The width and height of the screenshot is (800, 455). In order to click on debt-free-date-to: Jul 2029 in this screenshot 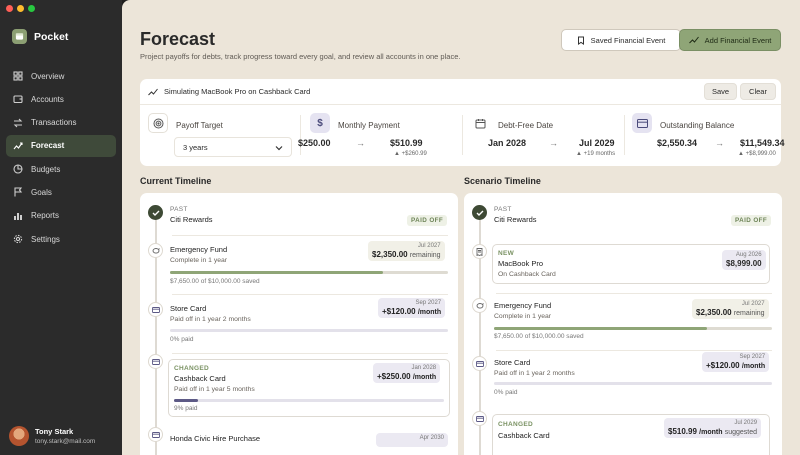, I will do `click(597, 143)`.